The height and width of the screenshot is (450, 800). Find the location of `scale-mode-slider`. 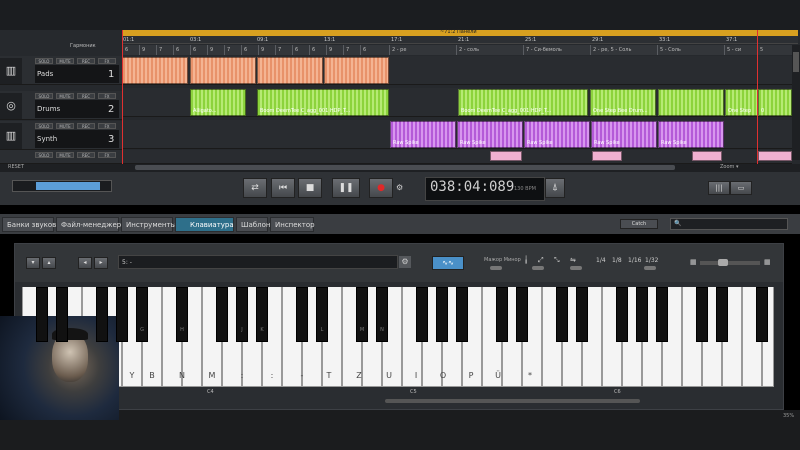

scale-mode-slider is located at coordinates (496, 268).